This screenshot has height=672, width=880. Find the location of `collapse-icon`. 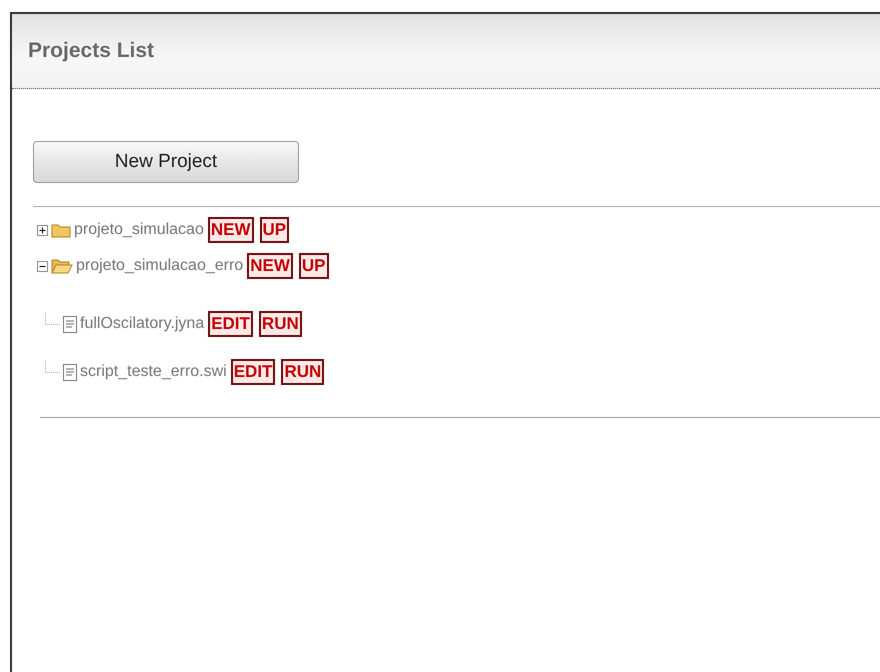

collapse-icon is located at coordinates (42, 266).